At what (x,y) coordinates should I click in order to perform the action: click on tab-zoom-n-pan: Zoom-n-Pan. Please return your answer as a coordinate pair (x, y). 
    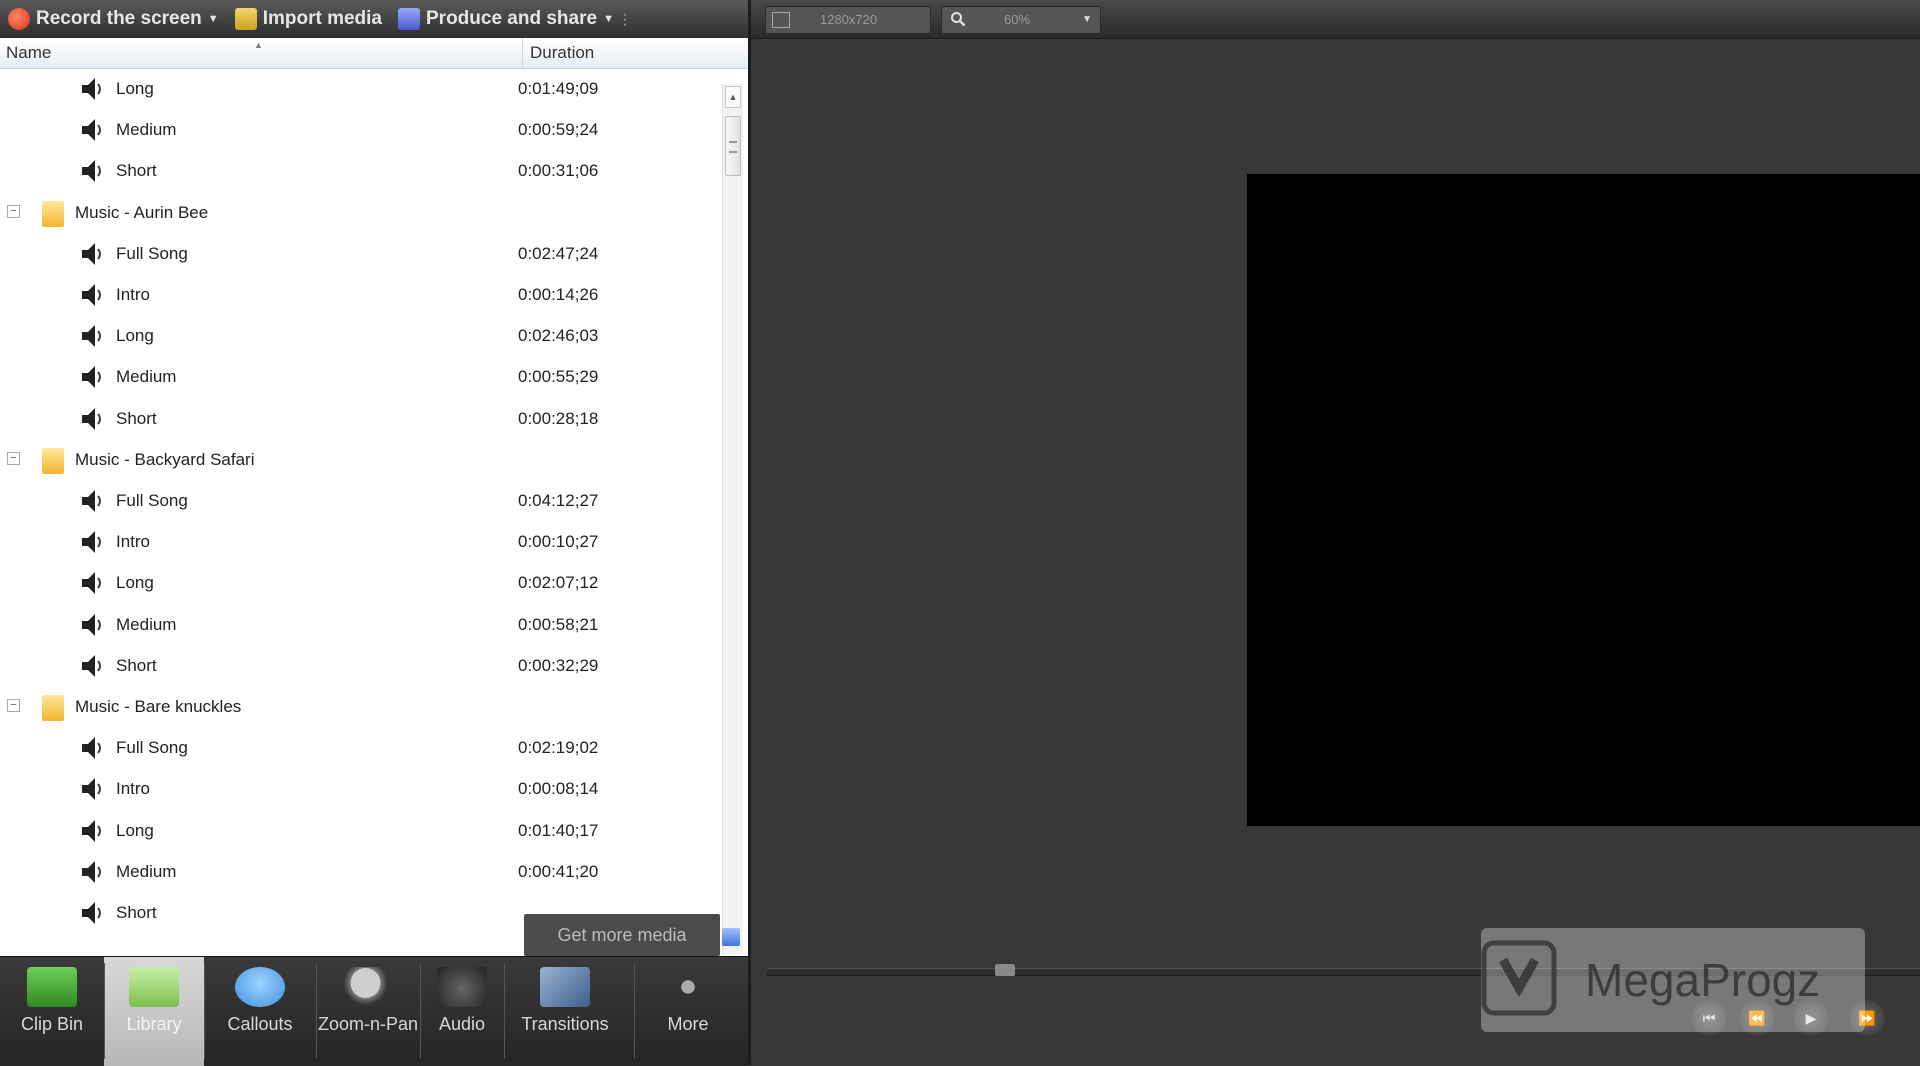
    Looking at the image, I should click on (368, 1011).